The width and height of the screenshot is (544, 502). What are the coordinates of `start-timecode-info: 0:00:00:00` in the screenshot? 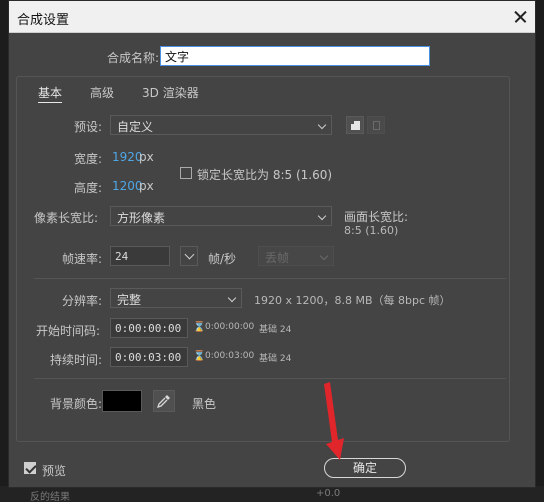 It's located at (230, 327).